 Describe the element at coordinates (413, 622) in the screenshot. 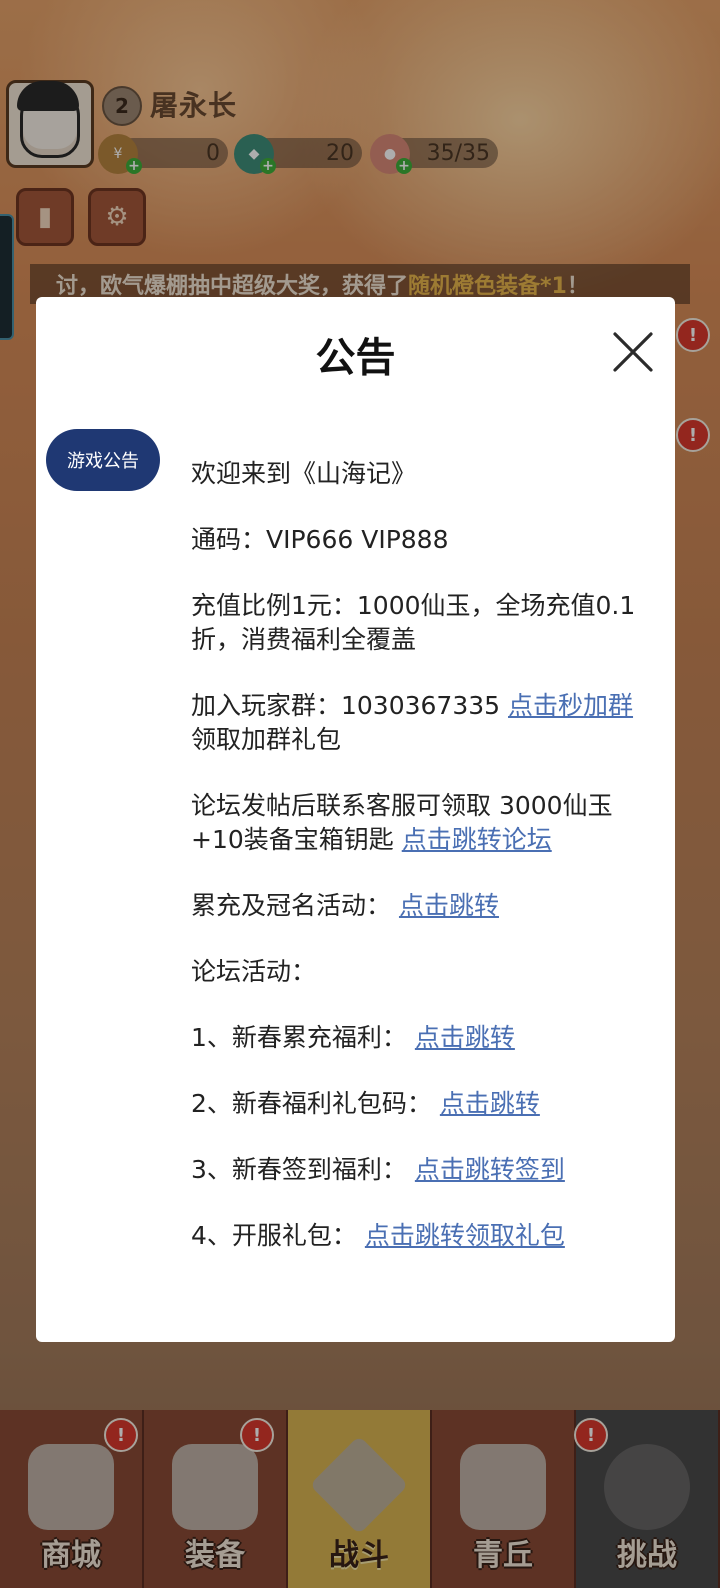

I see `ratio-line: 充值比例1元：1000仙玉，全场充值0.1折，消费福利全覆盖` at that location.